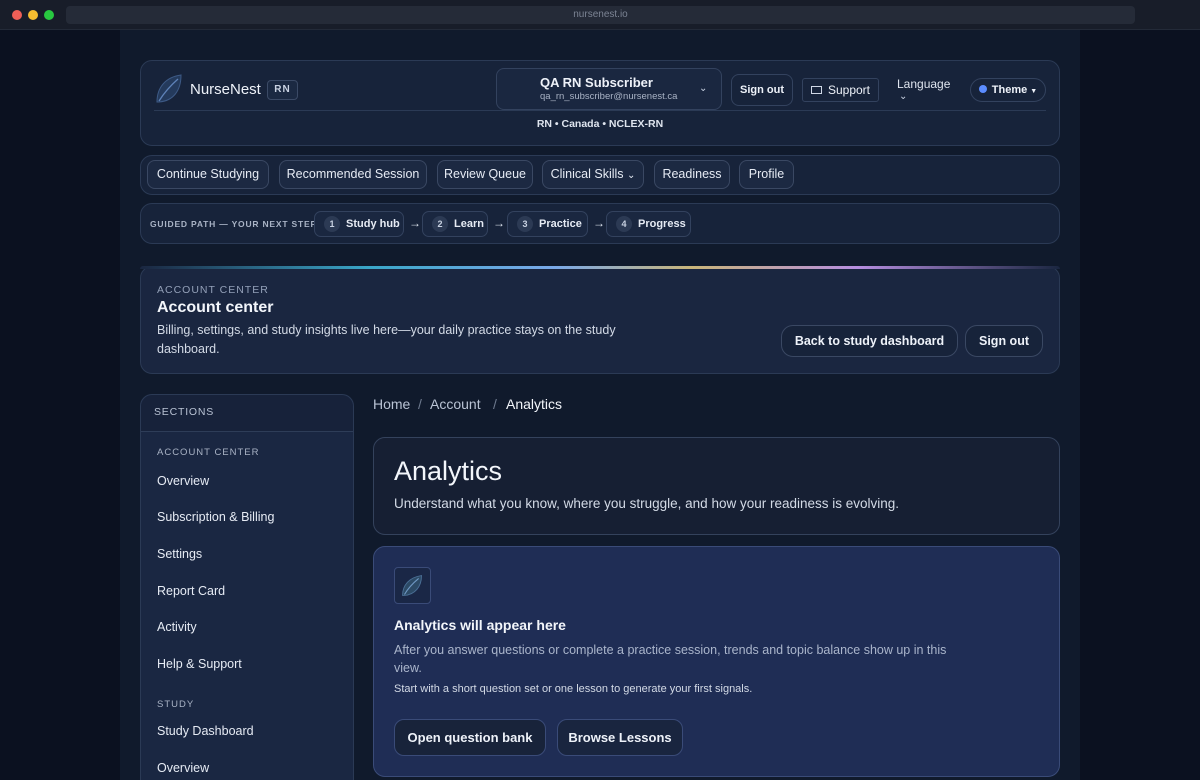 The height and width of the screenshot is (780, 1200). I want to click on sidebar-item-overview: Overview, so click(183, 481).